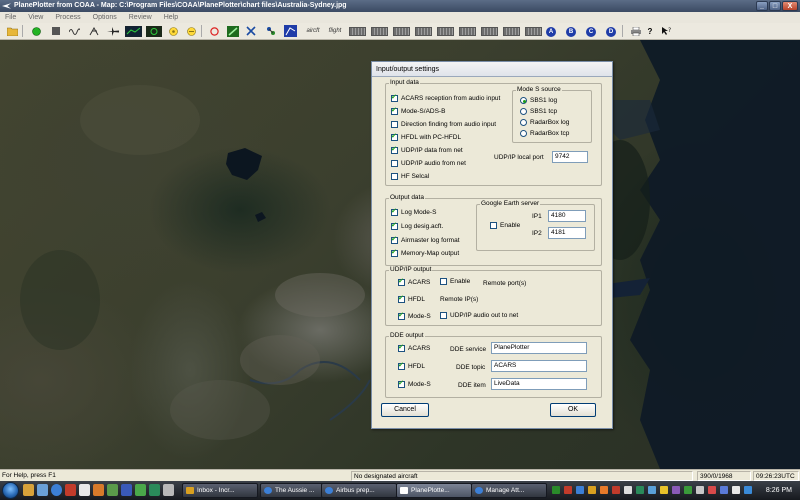 This screenshot has height=500, width=800. What do you see at coordinates (611, 32) in the screenshot?
I see `button-d: D` at bounding box center [611, 32].